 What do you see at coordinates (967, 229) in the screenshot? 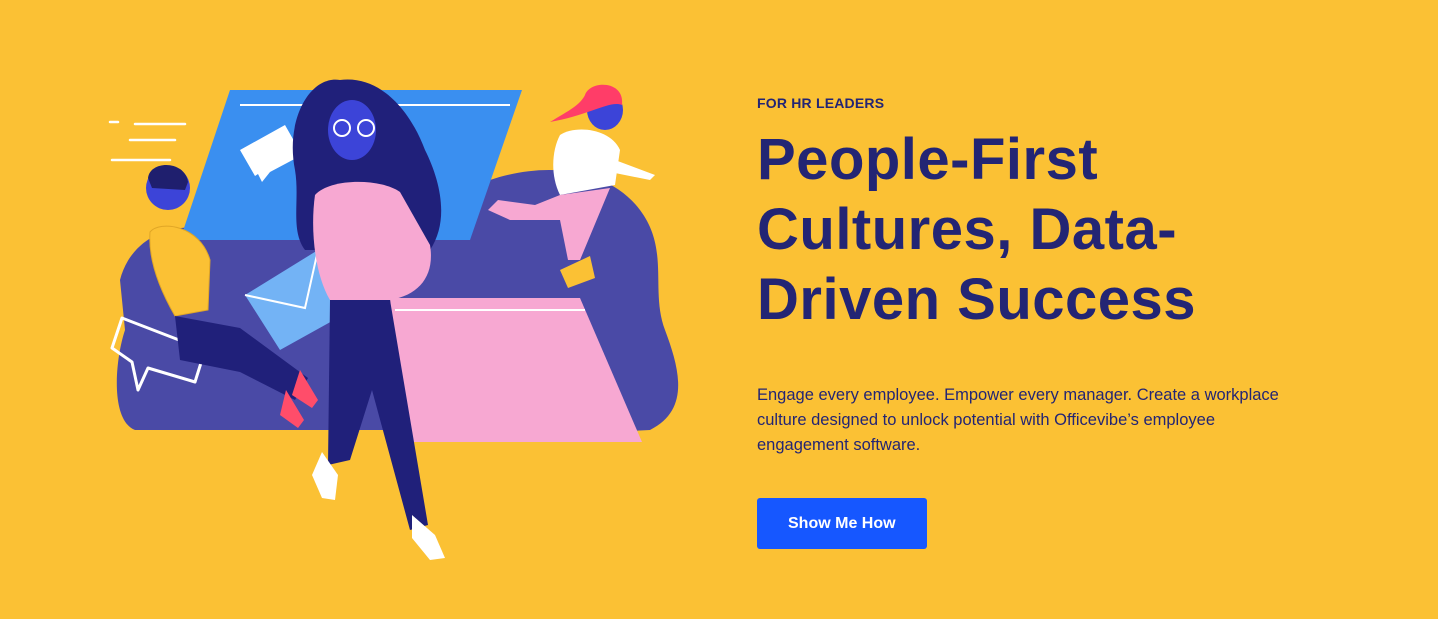
I see `hero-headline-line-2: Cultures, Data-` at bounding box center [967, 229].